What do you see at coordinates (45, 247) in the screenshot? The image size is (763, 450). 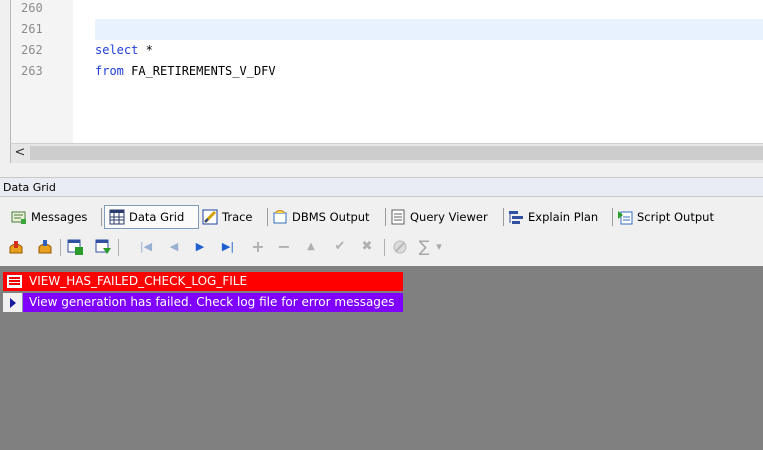 I see `import-icon` at bounding box center [45, 247].